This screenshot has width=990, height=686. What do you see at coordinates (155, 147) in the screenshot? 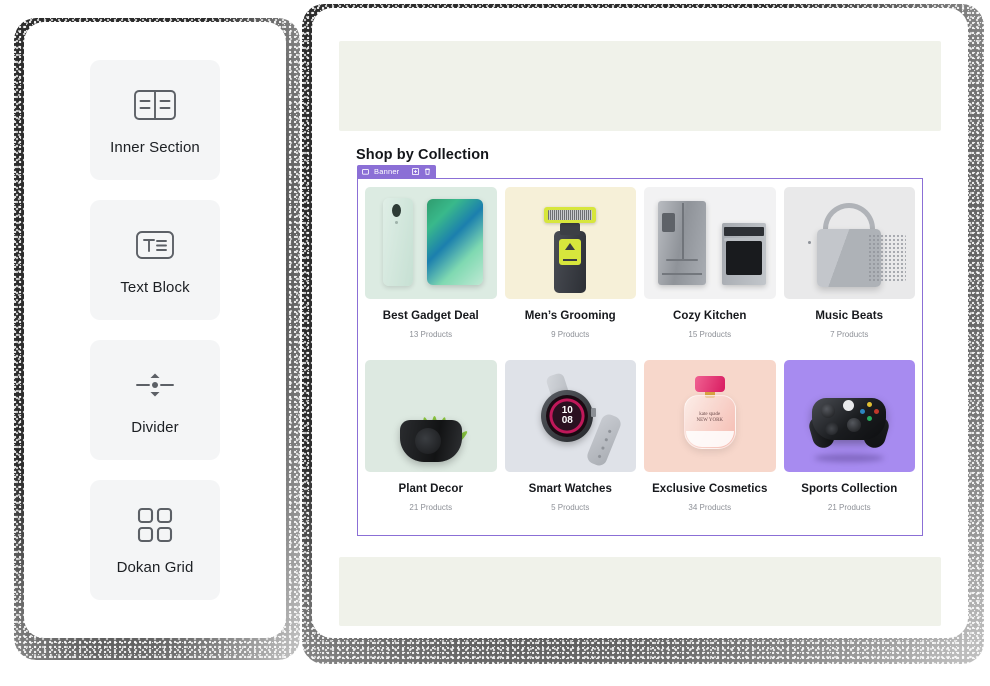
I see `sidebar-item-label: Inner Section` at bounding box center [155, 147].